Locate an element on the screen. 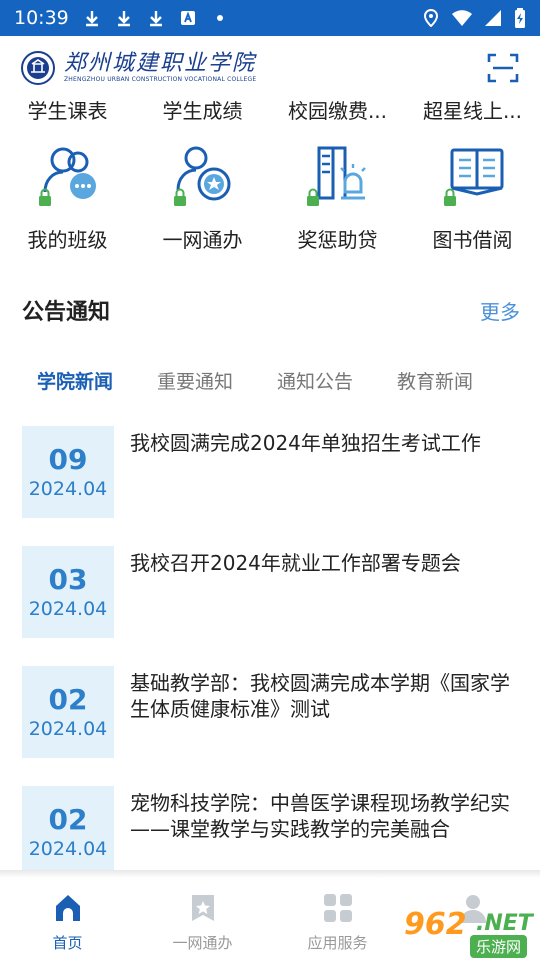  news-date: 09 2024.04 is located at coordinates (68, 472).